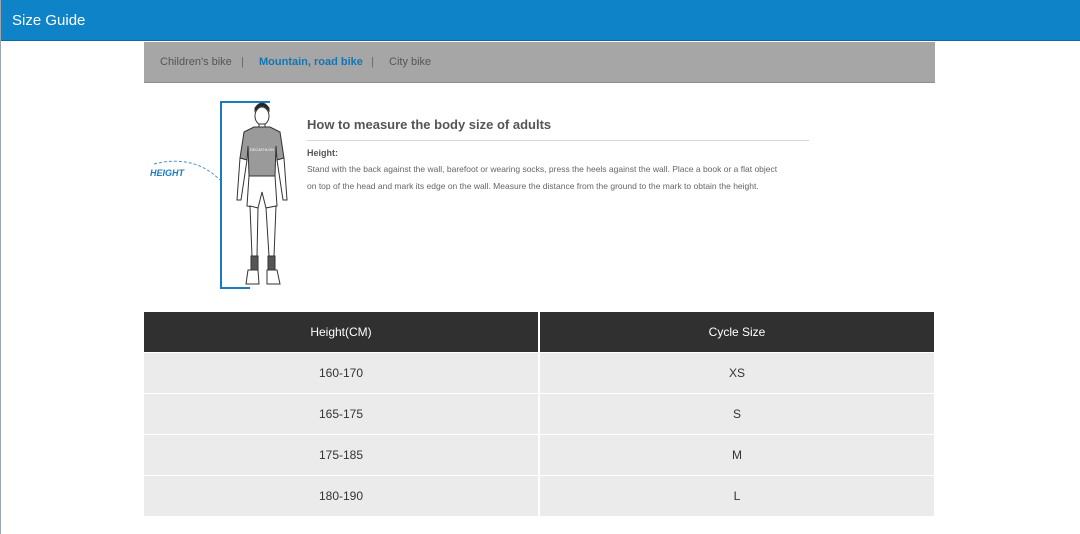 The width and height of the screenshot is (1080, 534). Describe the element at coordinates (341, 496) in the screenshot. I see `height-cell: 180-190` at that location.